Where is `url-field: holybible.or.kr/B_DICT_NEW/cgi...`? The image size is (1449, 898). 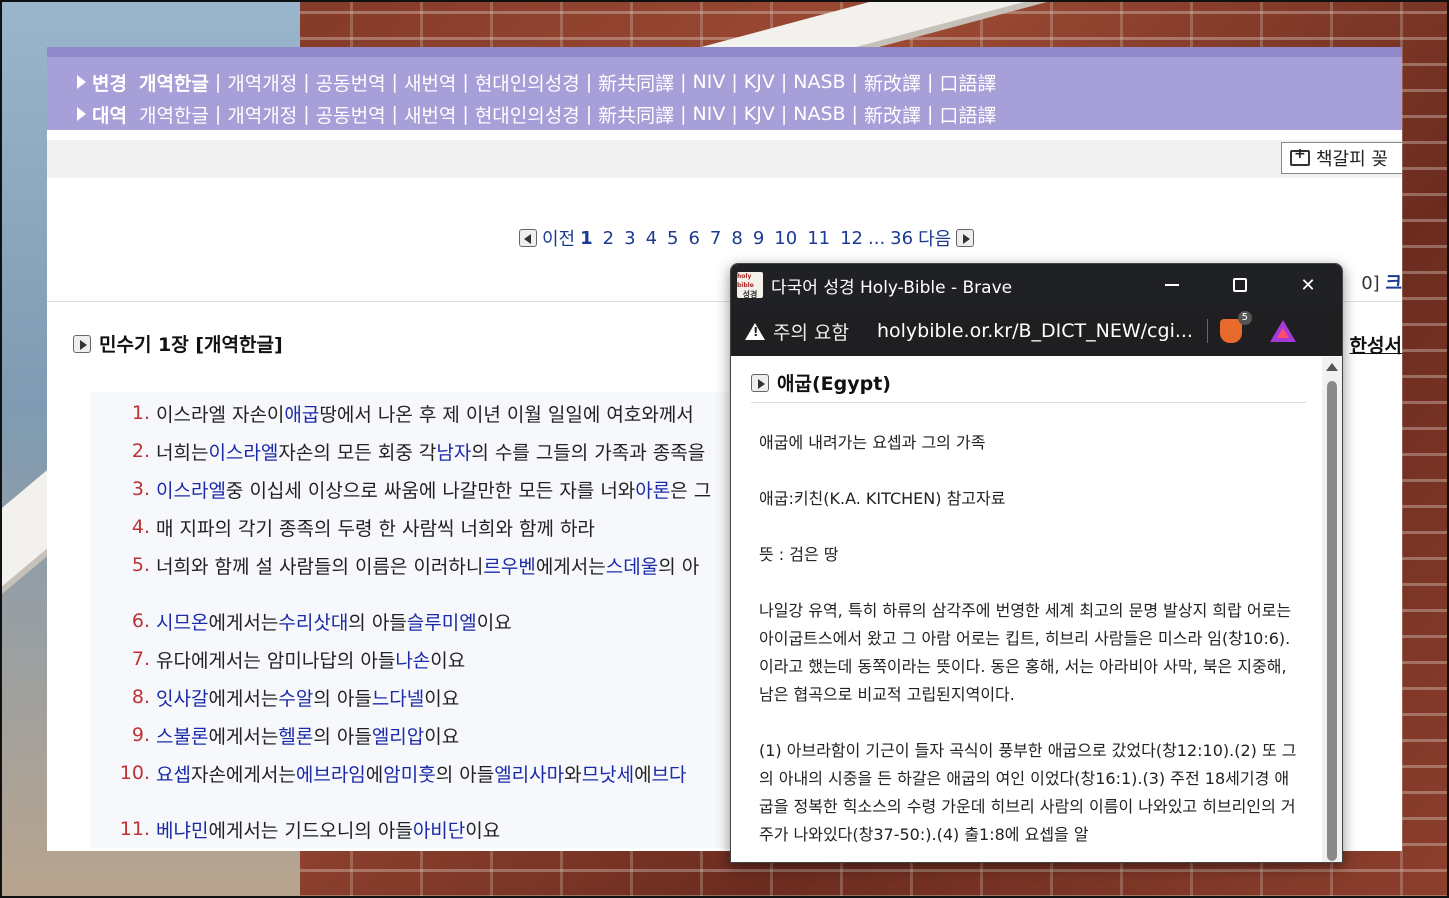
url-field: holybible.or.kr/B_DICT_NEW/cgi... is located at coordinates (1036, 331).